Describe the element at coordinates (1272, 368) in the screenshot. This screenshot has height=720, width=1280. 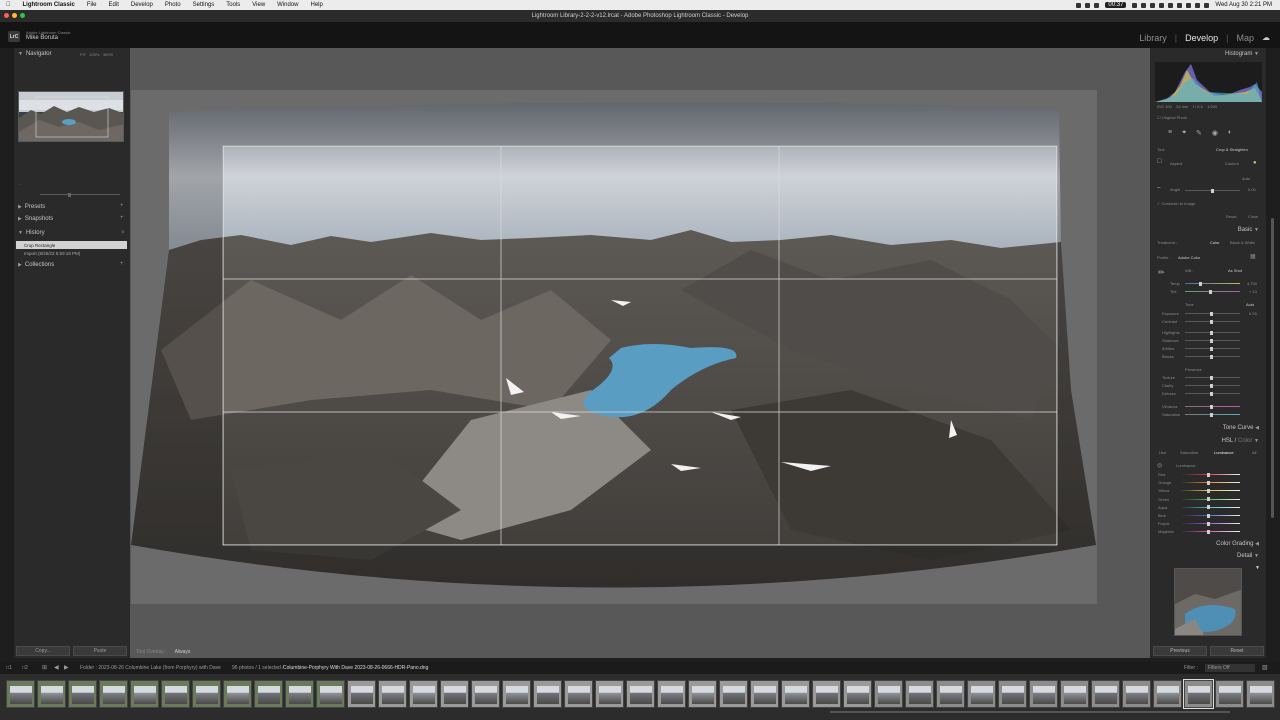
I see `scrollbar-thumb` at that location.